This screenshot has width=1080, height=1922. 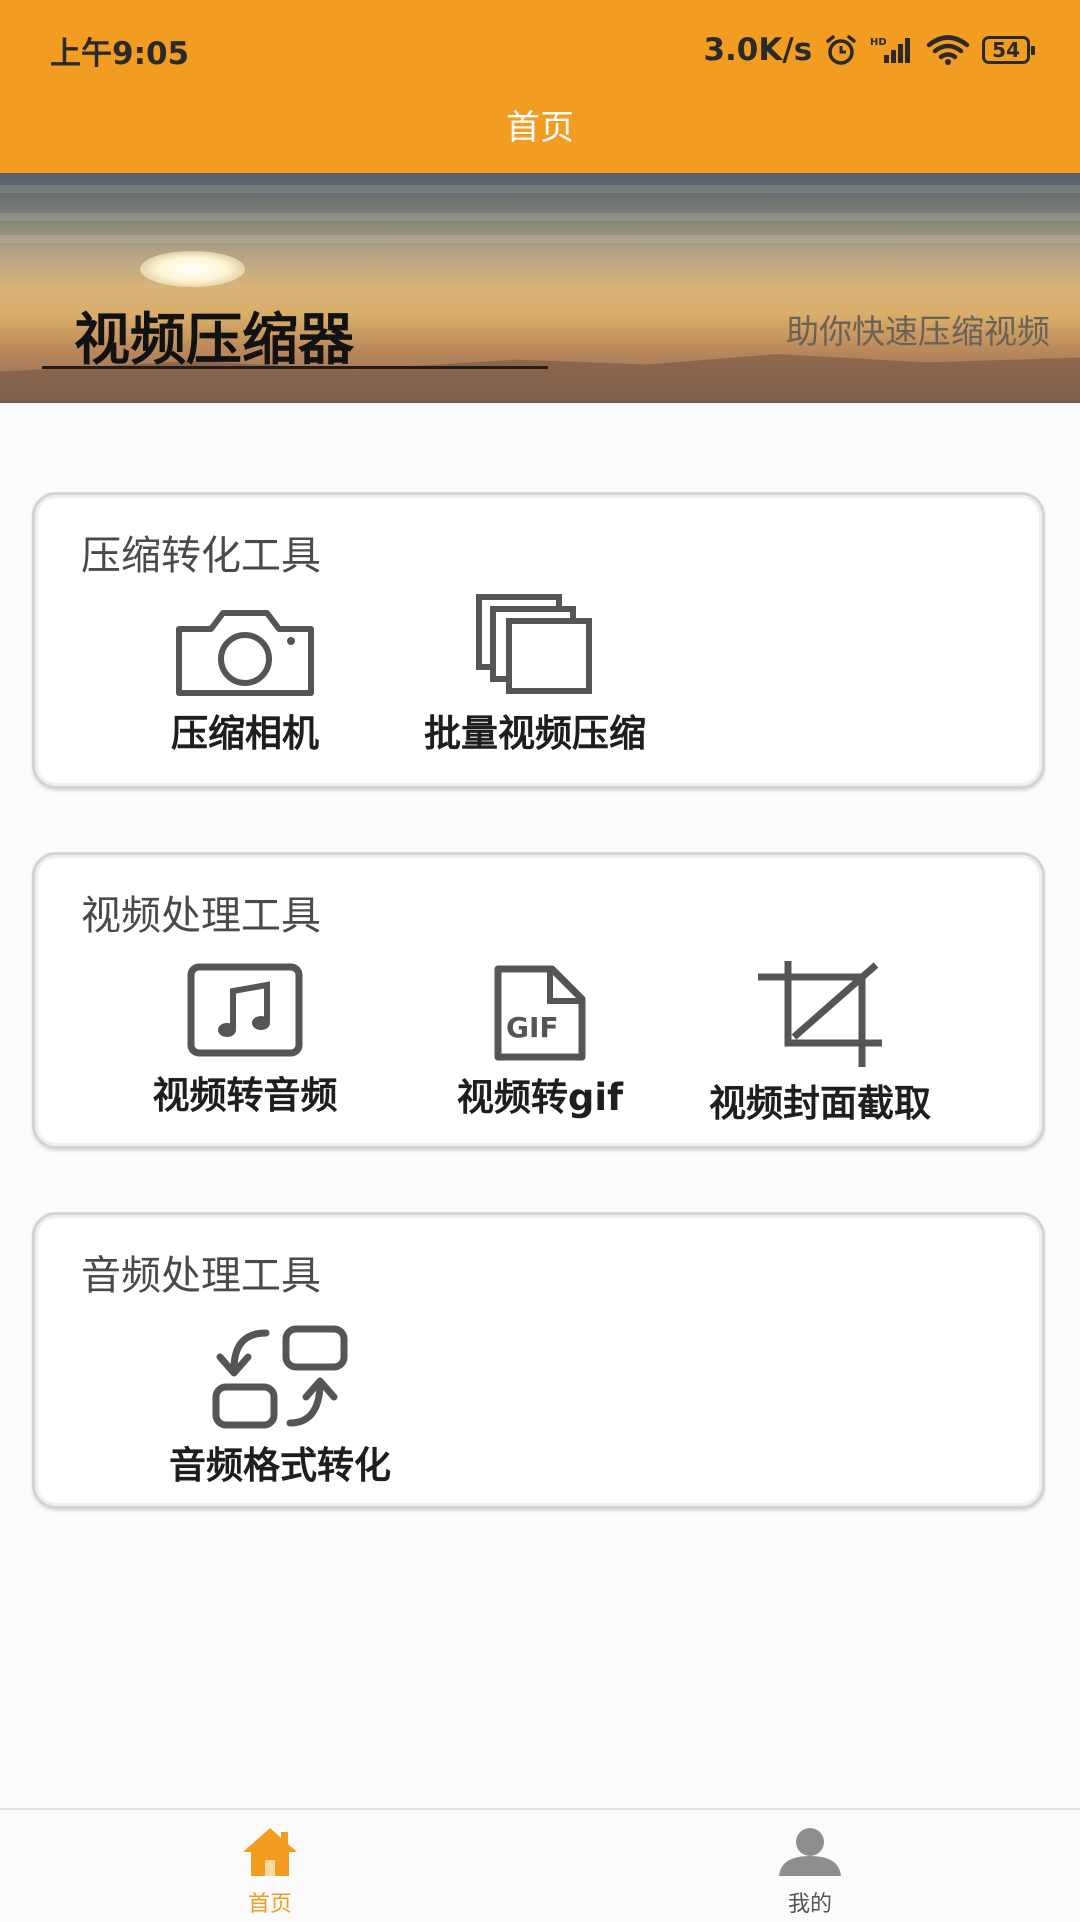 I want to click on section-title: 音频处理工具, so click(x=201, y=1276).